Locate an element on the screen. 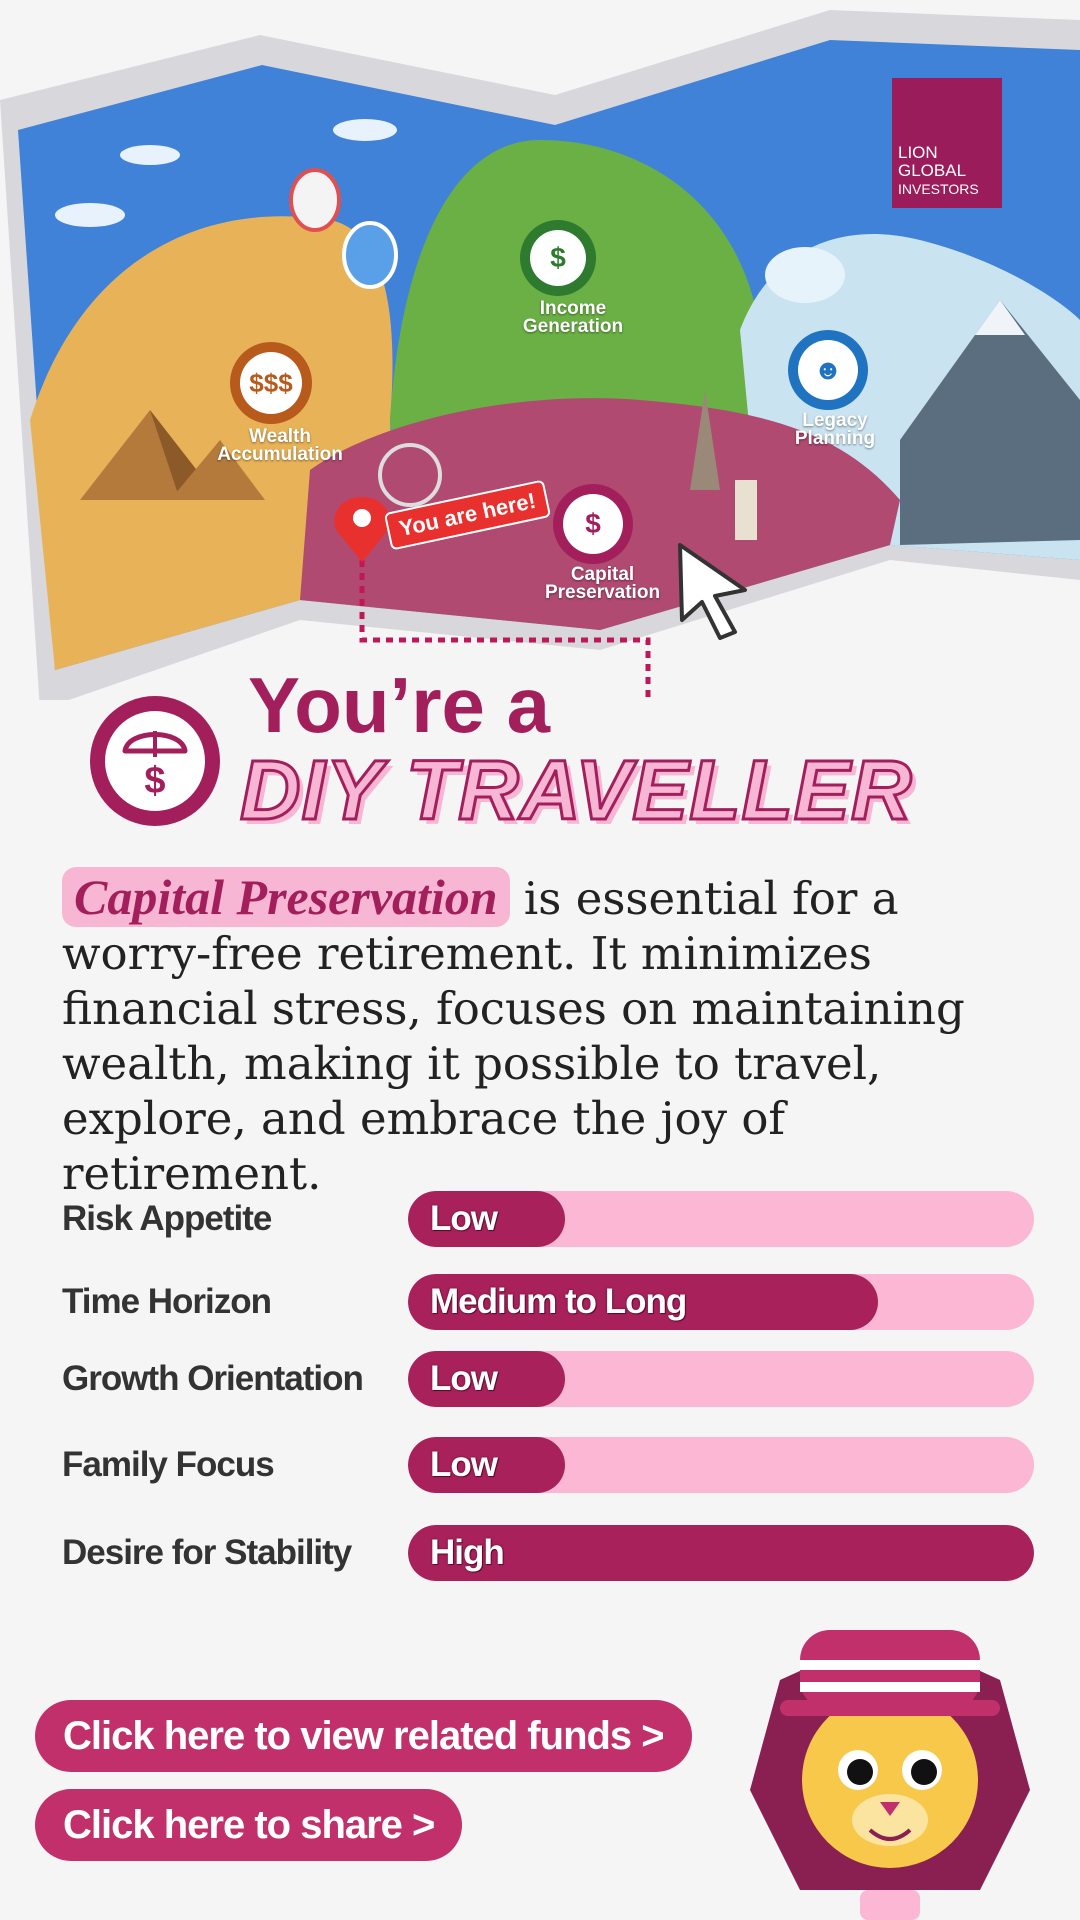  meter-row: Growth Orientation Low is located at coordinates (548, 1381).